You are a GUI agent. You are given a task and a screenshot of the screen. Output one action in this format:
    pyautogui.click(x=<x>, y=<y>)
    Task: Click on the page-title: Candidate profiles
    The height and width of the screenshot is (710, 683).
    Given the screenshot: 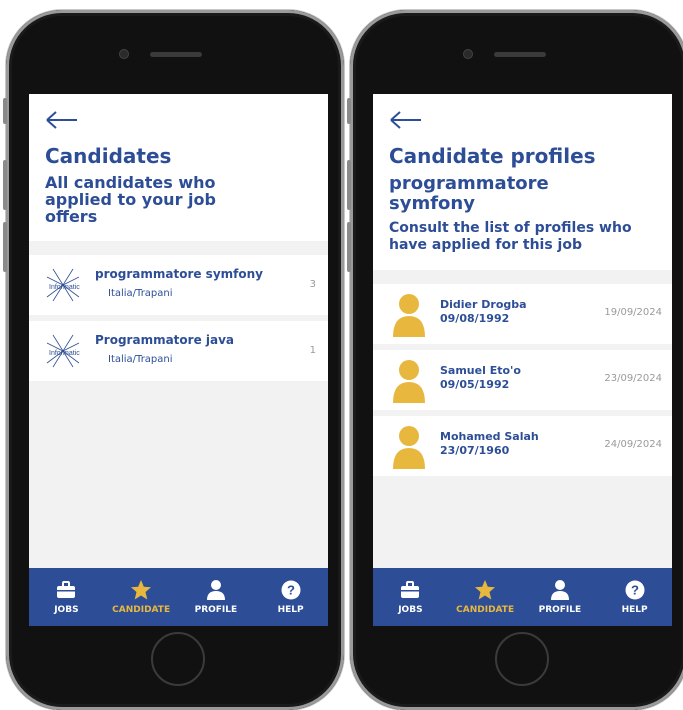 What is the action you would take?
    pyautogui.click(x=492, y=156)
    